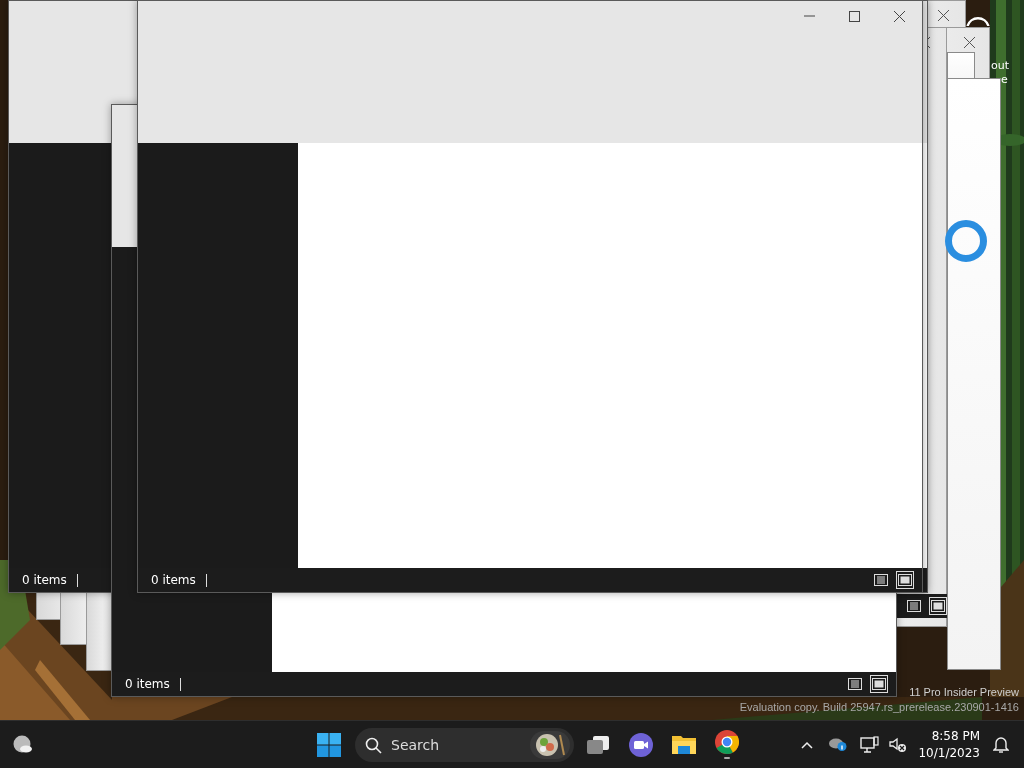 The height and width of the screenshot is (768, 1024). Describe the element at coordinates (949, 744) in the screenshot. I see `clock: 8:58 PM 10/1/2023` at that location.